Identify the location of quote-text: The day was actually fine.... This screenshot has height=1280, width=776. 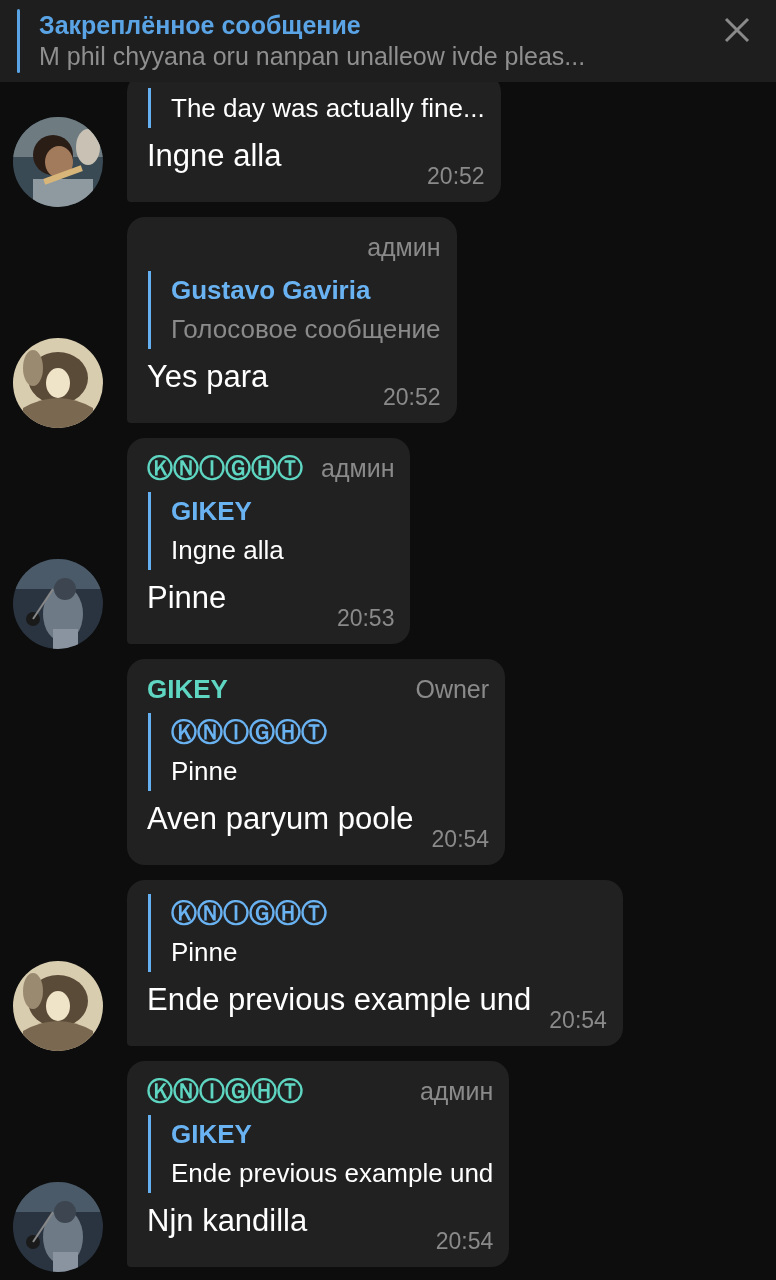
(328, 108).